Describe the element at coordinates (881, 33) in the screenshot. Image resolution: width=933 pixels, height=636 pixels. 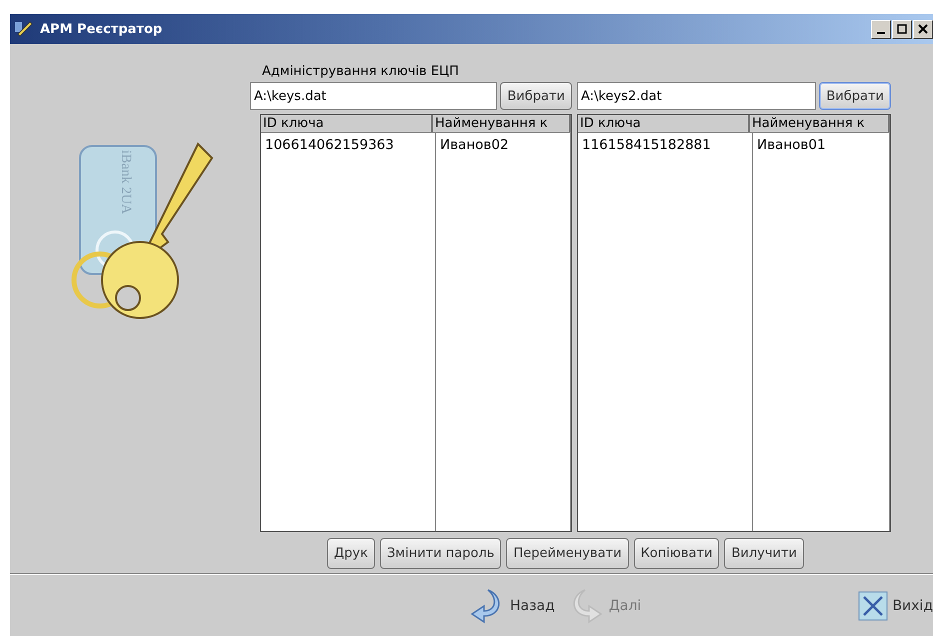
I see `minimize-icon` at that location.